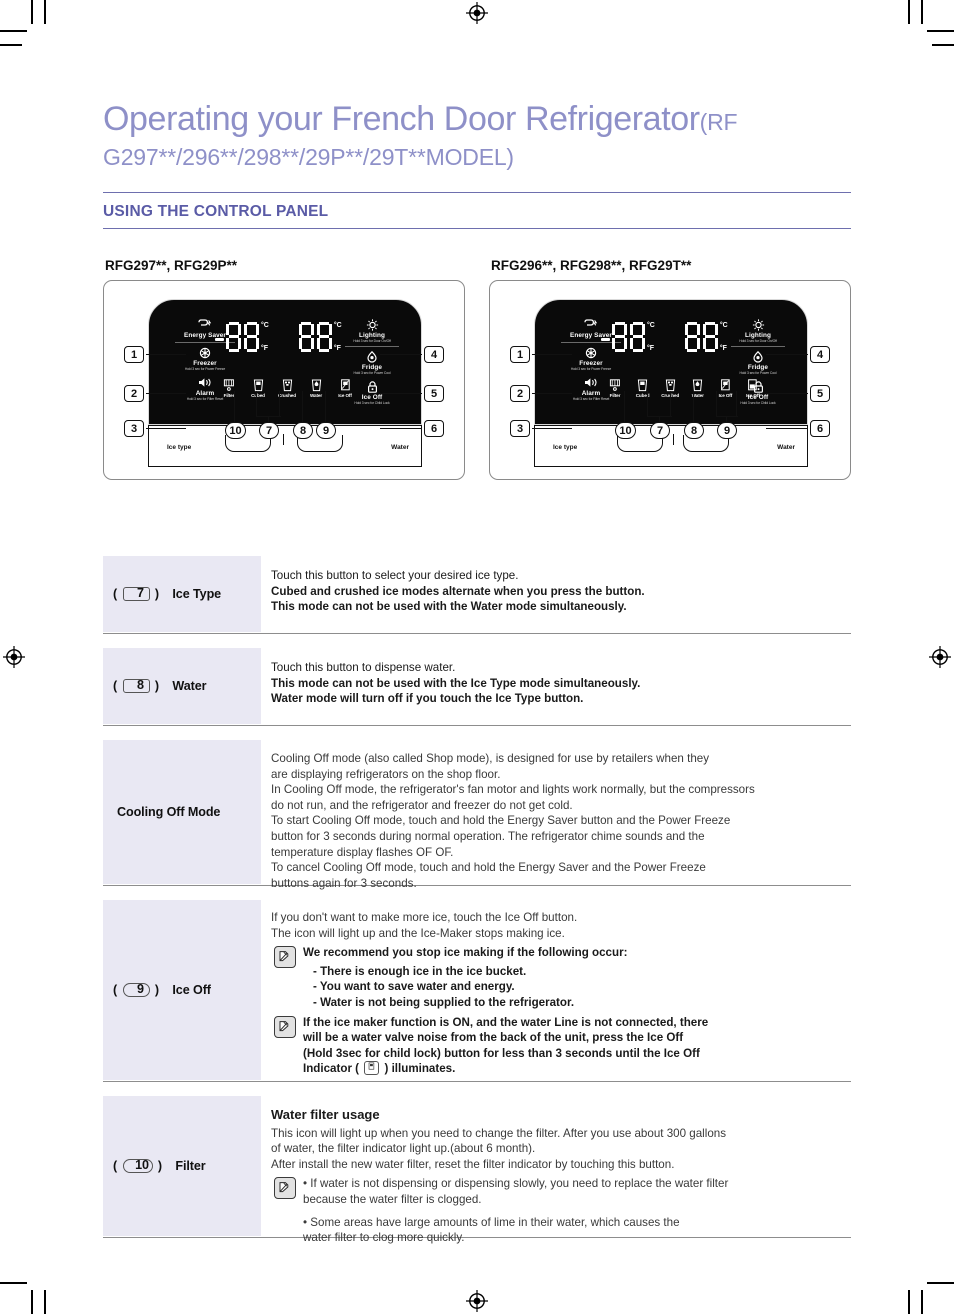 The image size is (954, 1314). What do you see at coordinates (922, 1302) in the screenshot?
I see `crop-mark-br-v` at bounding box center [922, 1302].